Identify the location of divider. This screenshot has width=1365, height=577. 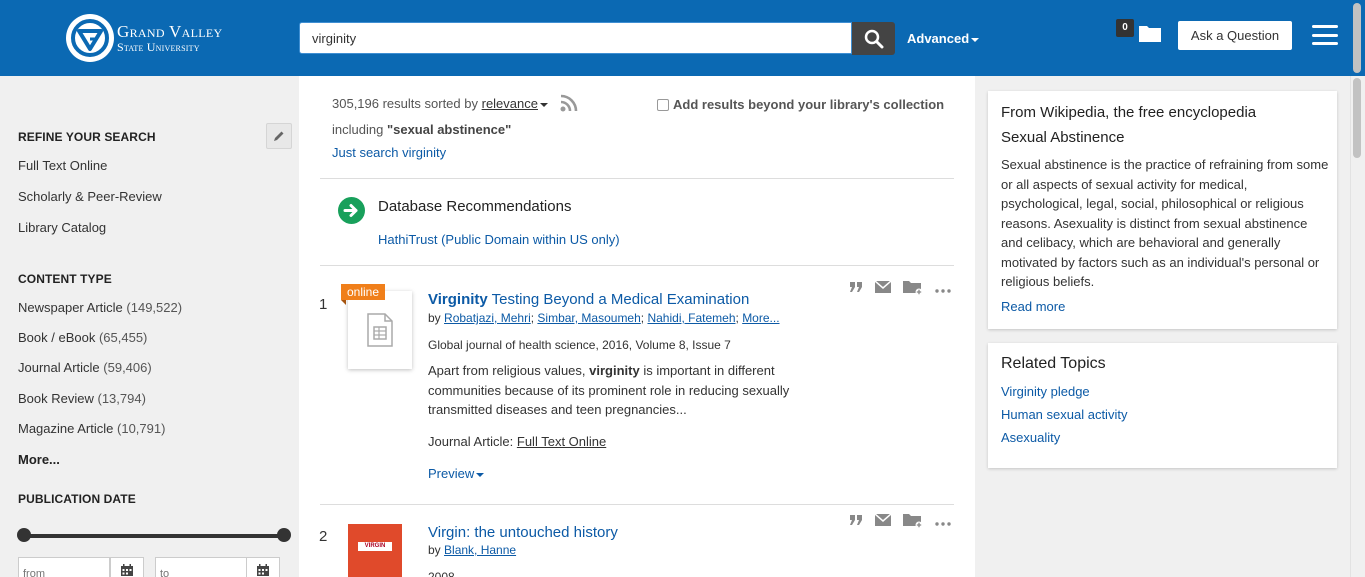
(637, 504).